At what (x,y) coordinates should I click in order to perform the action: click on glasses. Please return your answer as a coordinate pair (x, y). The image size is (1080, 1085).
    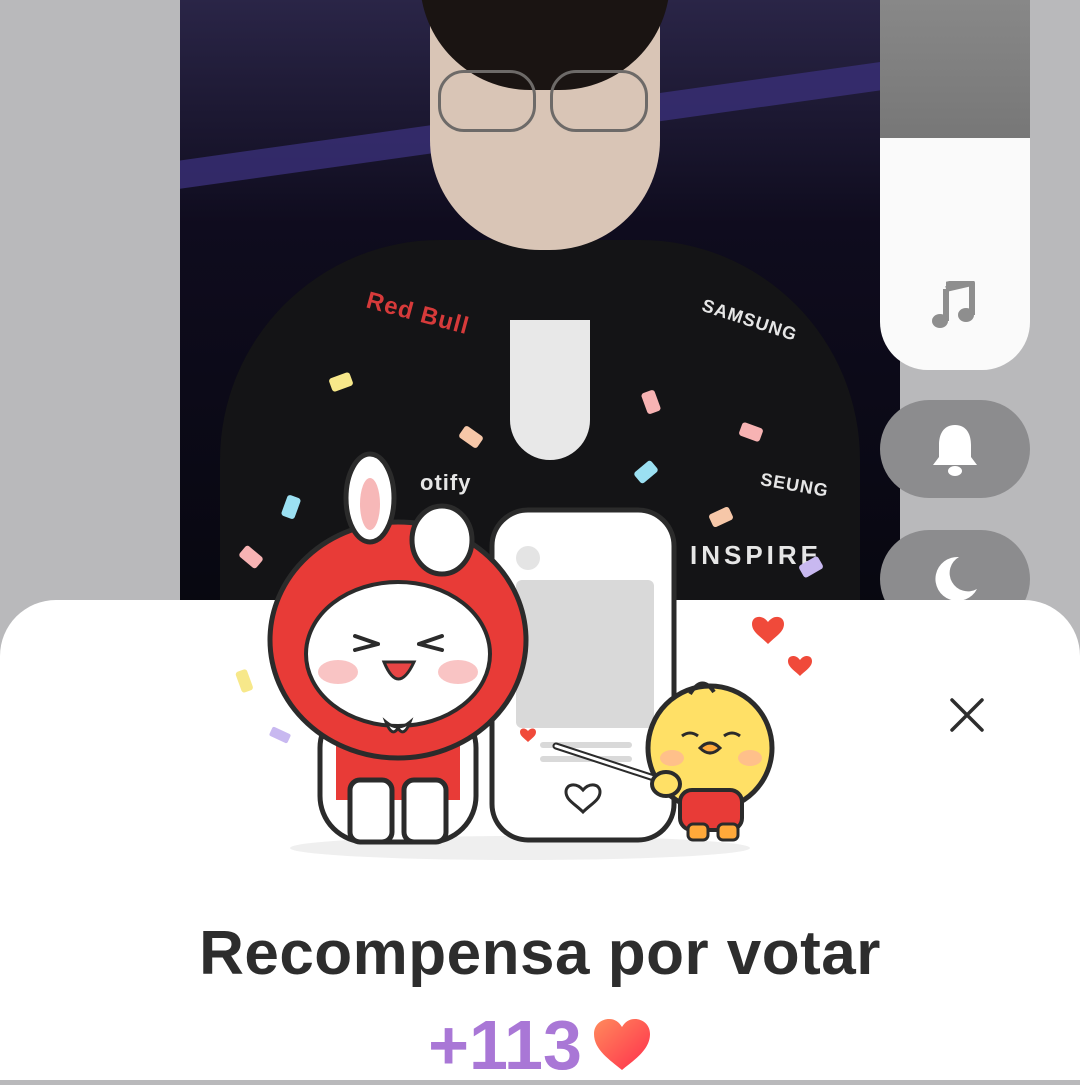
    Looking at the image, I should click on (543, 101).